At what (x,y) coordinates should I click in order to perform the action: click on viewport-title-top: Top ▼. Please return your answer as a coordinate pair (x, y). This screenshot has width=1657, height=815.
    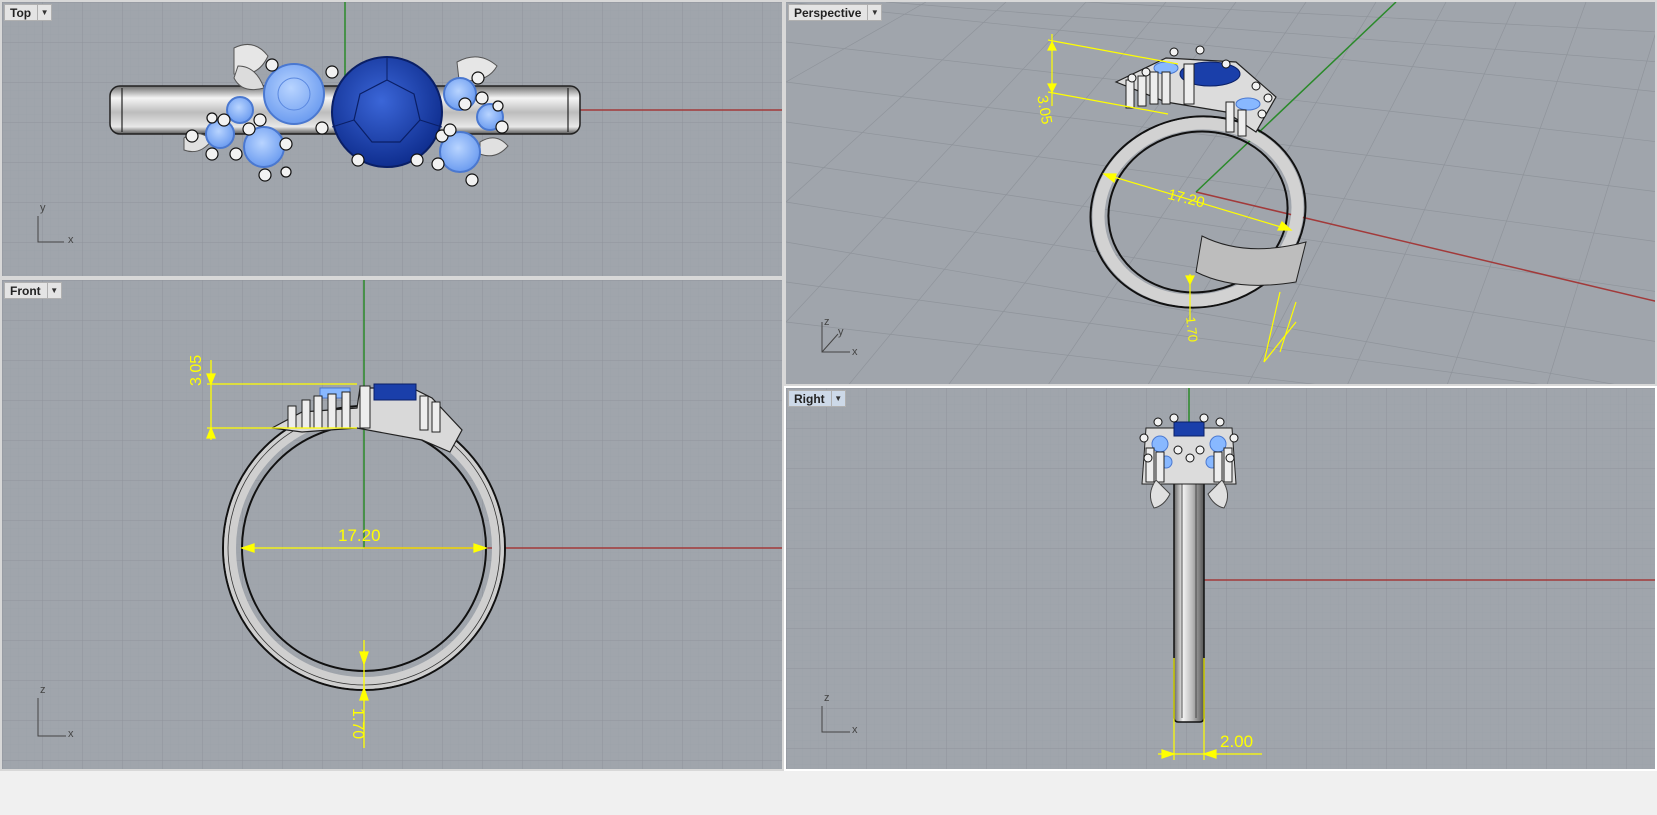
    Looking at the image, I should click on (28, 12).